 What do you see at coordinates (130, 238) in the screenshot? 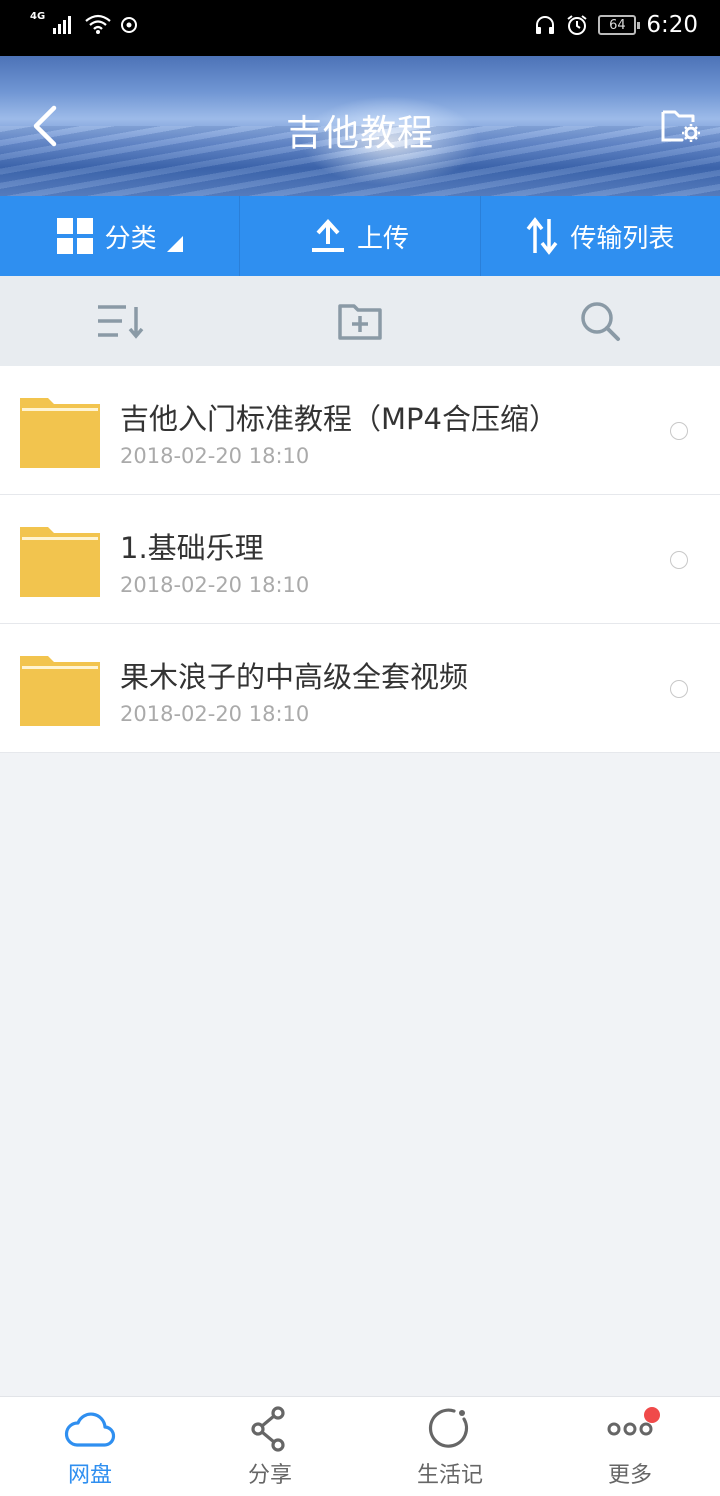
I see `category-label: 分类` at bounding box center [130, 238].